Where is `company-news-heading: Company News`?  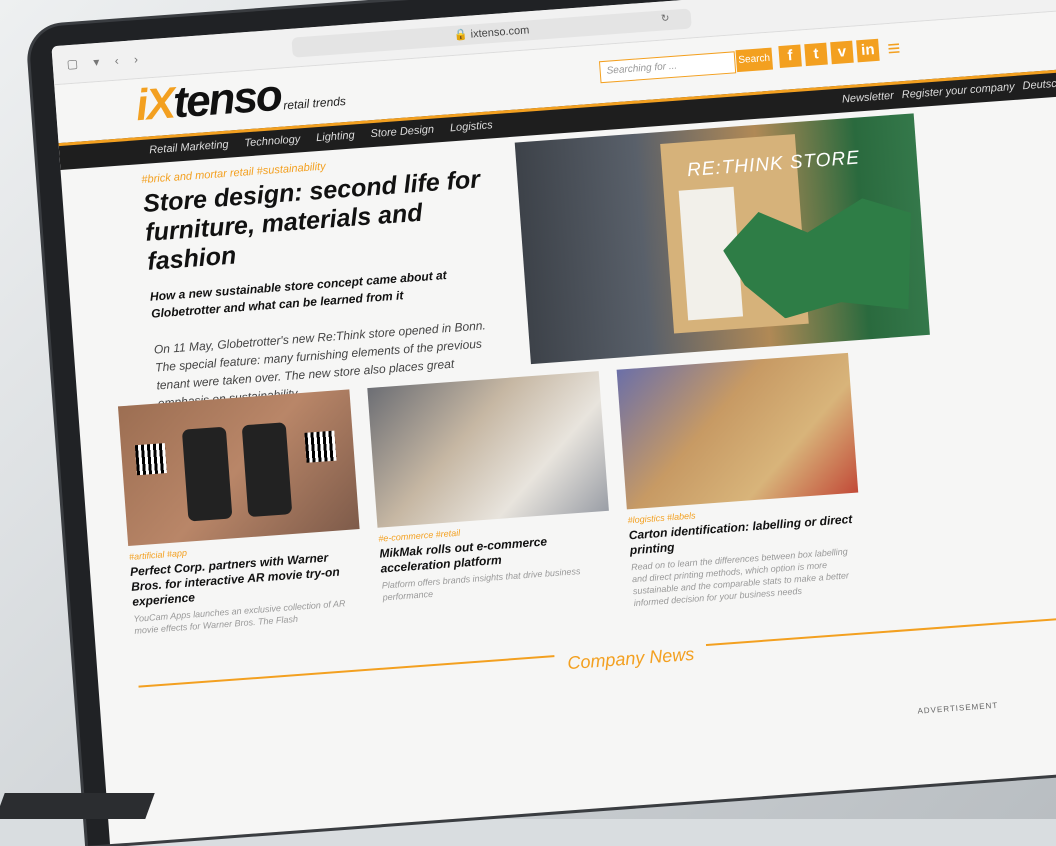 company-news-heading: Company News is located at coordinates (630, 659).